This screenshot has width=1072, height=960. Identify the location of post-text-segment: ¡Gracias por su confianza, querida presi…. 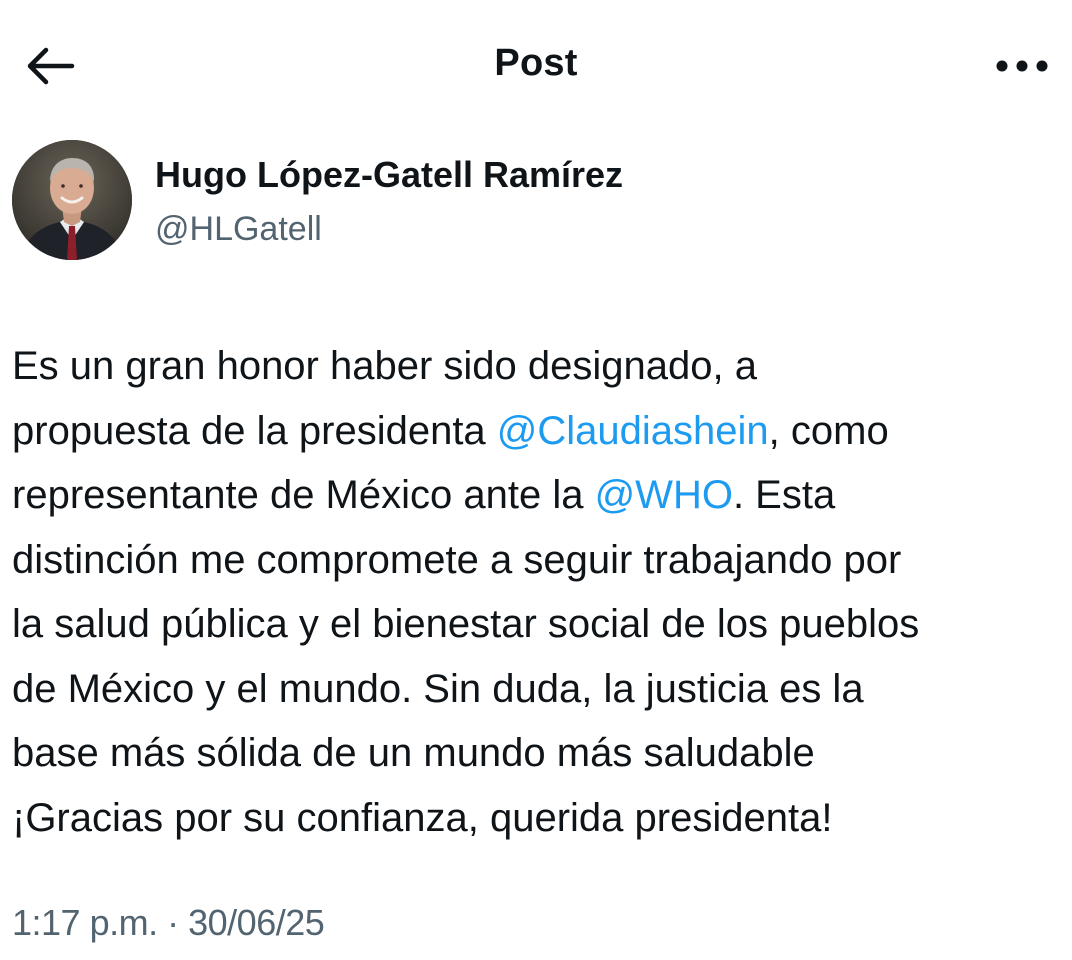
(422, 817).